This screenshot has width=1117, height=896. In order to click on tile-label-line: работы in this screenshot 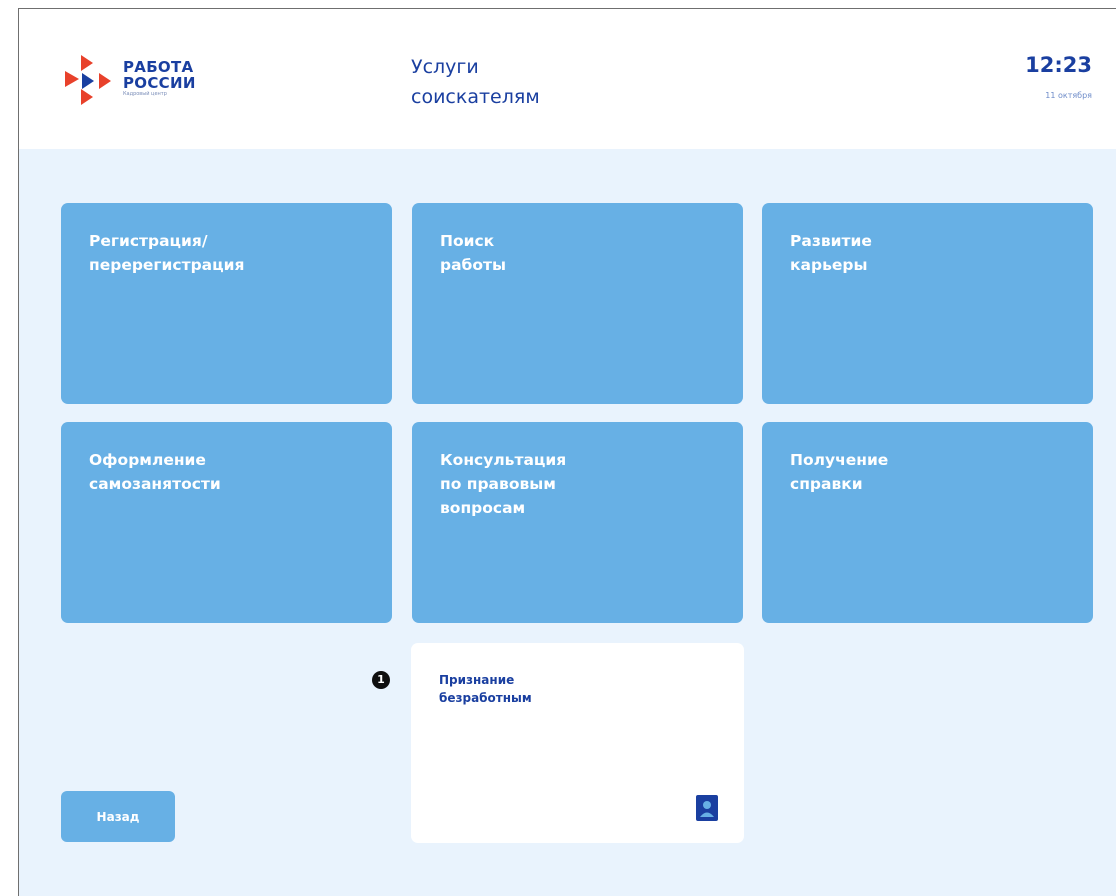, I will do `click(473, 265)`.